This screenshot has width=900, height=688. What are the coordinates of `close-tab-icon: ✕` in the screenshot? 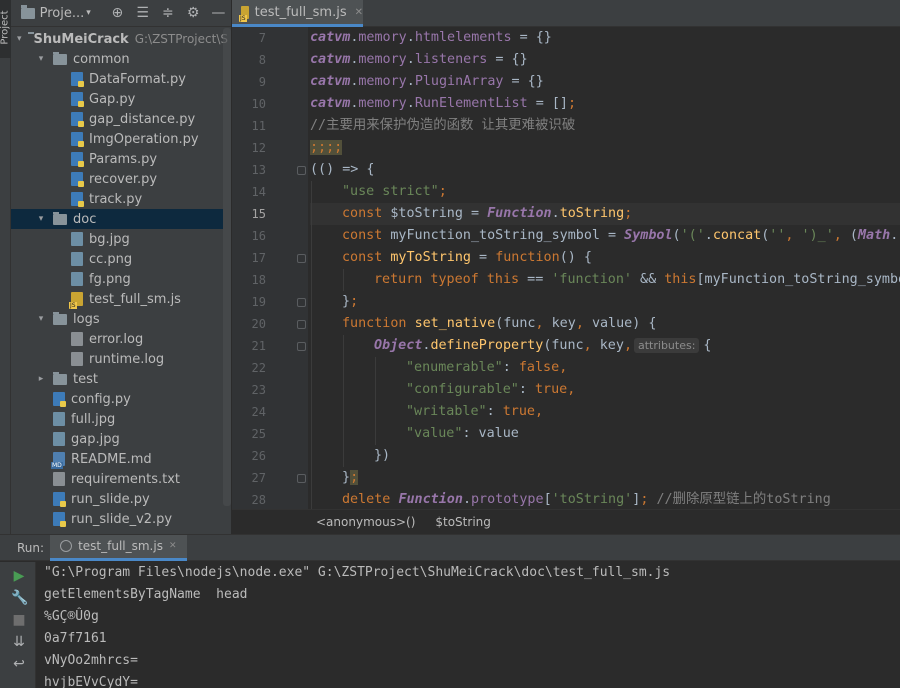 It's located at (359, 12).